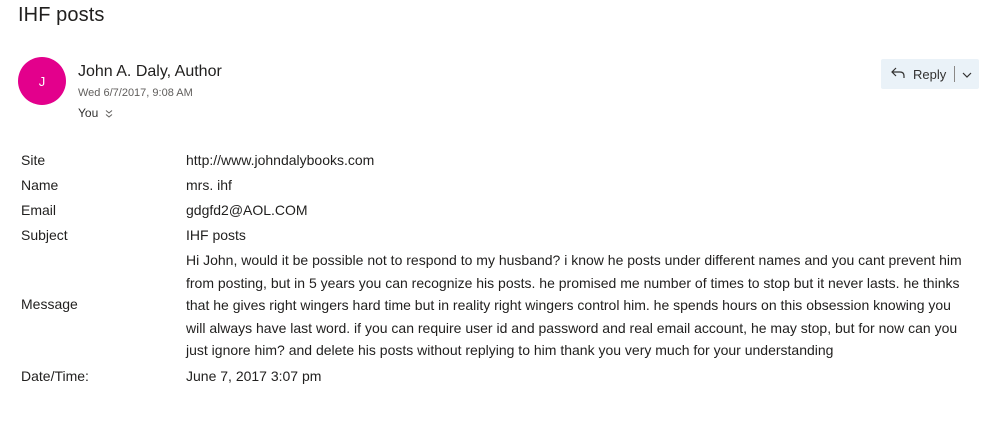 This screenshot has width=992, height=428. I want to click on datetime-value: June 7, 2017 3:07 pm, so click(254, 375).